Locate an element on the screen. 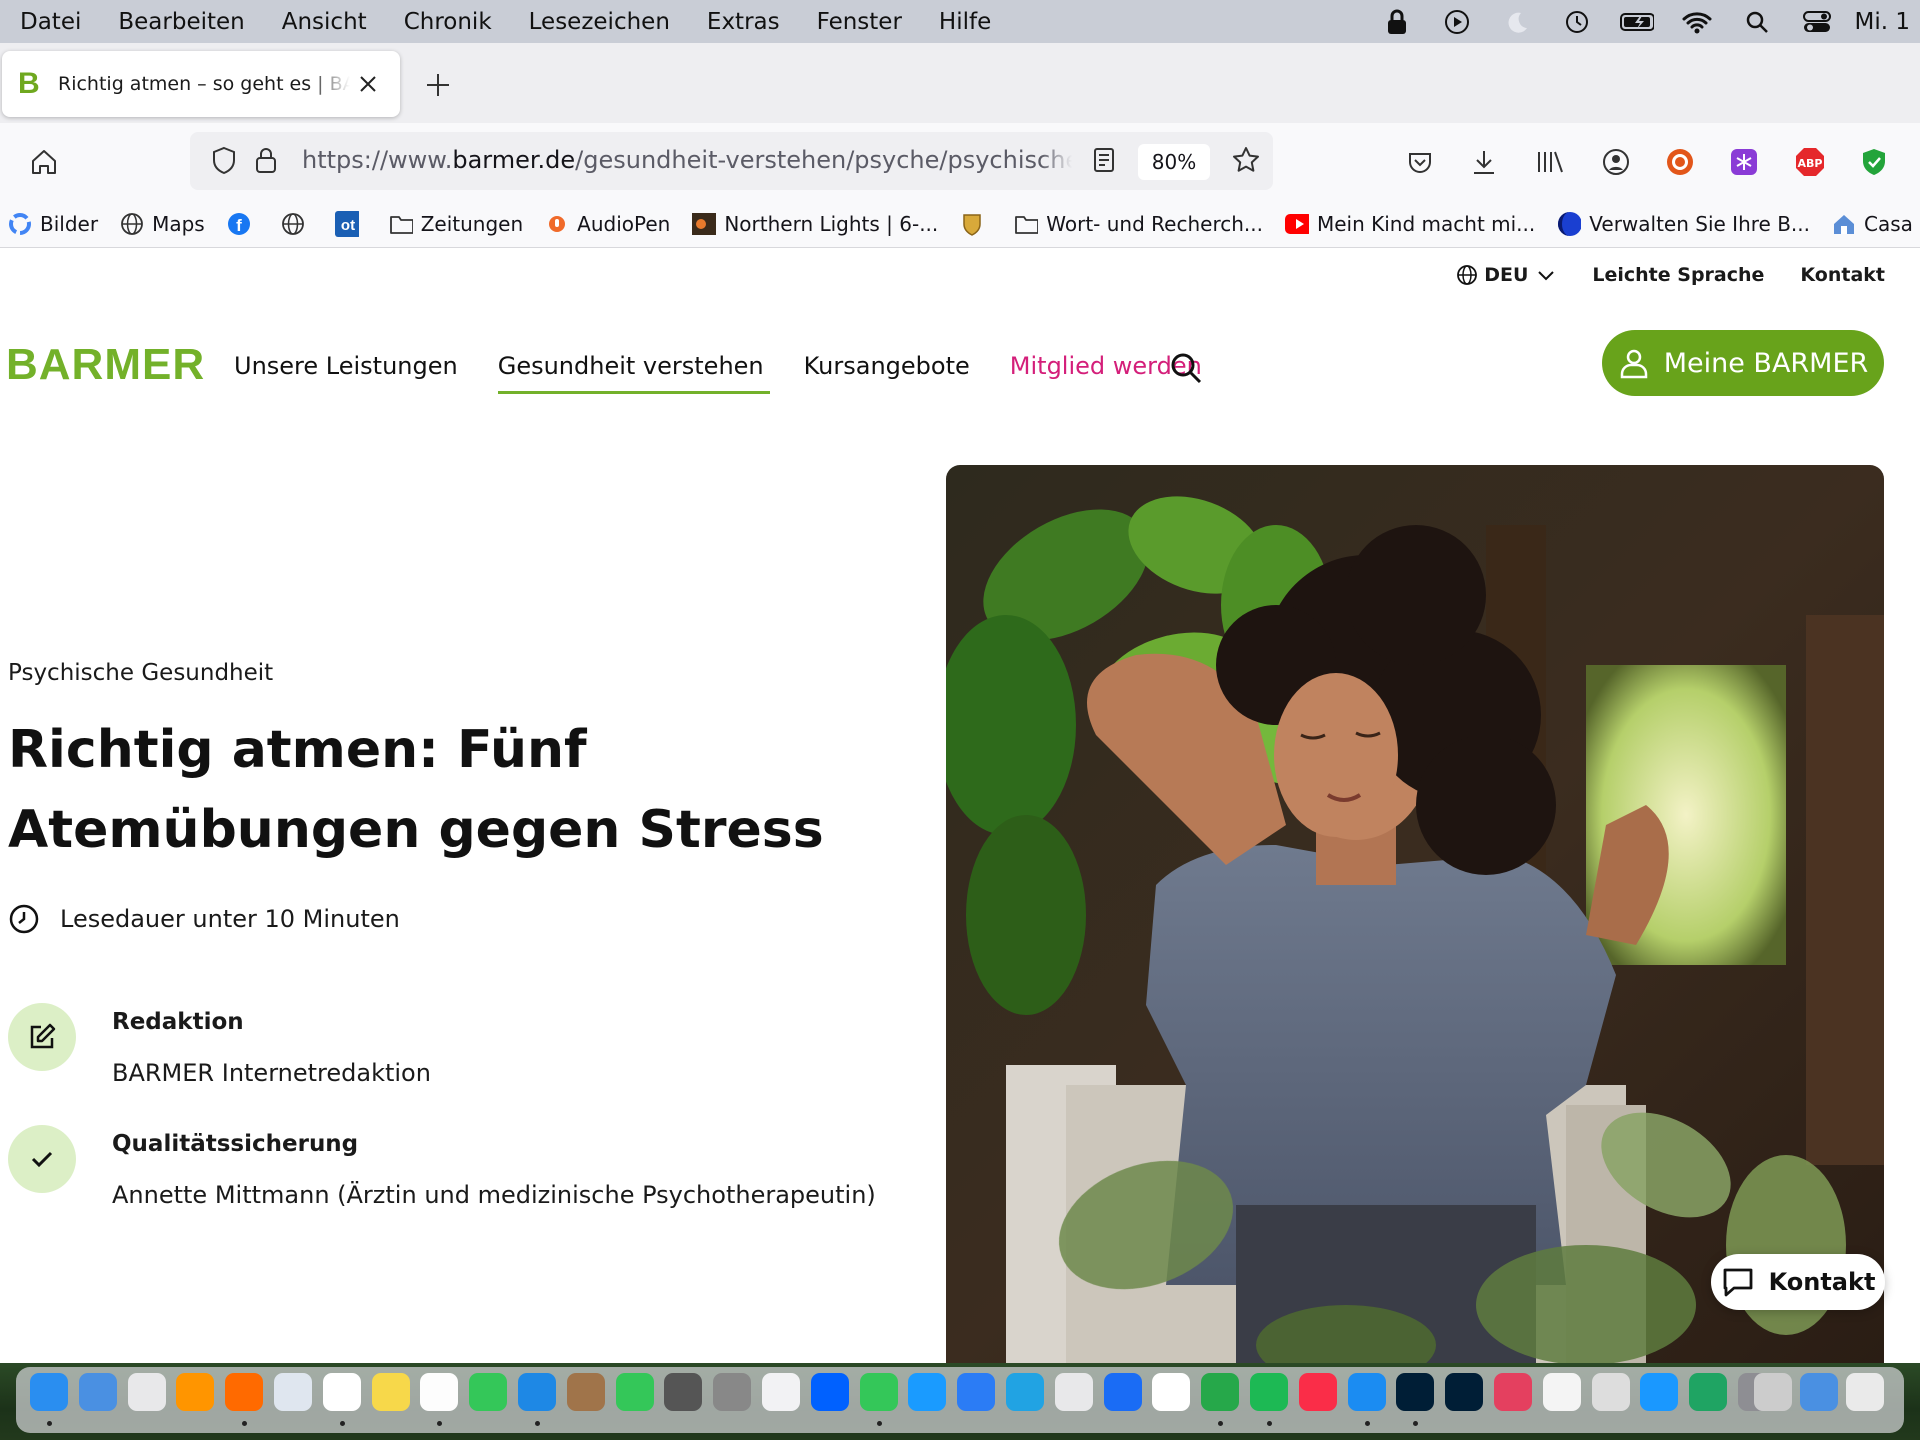  calendar-icon is located at coordinates (1171, 1392).